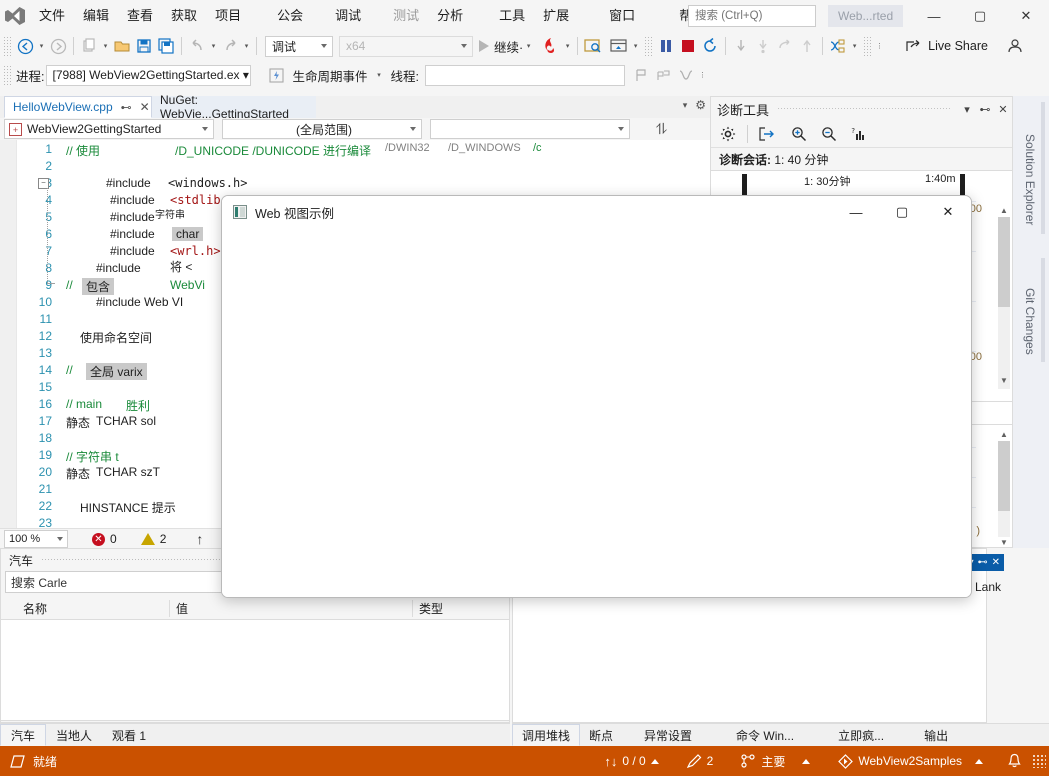 This screenshot has height=776, width=1049. I want to click on scope-combo: (全局范围), so click(322, 129).